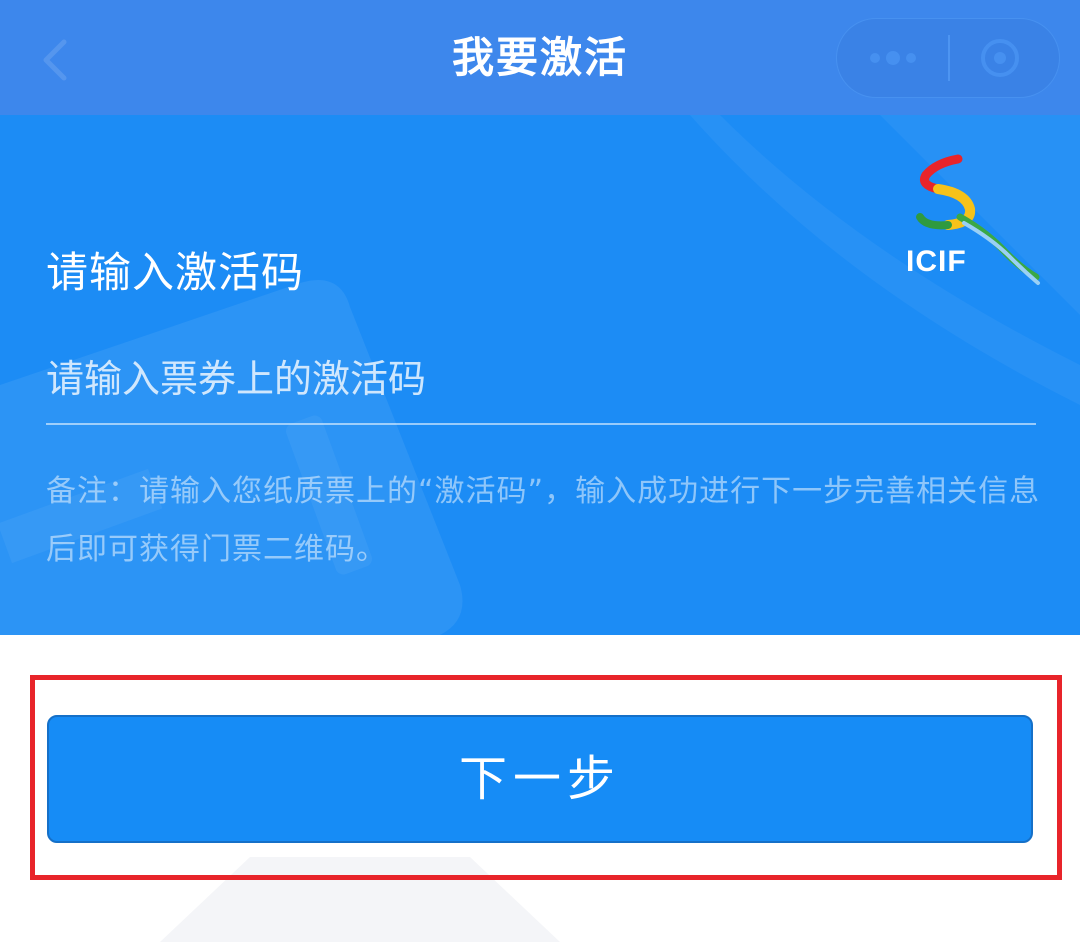 Image resolution: width=1080 pixels, height=942 pixels. I want to click on activation-code-label: 请输入激活码, so click(175, 272).